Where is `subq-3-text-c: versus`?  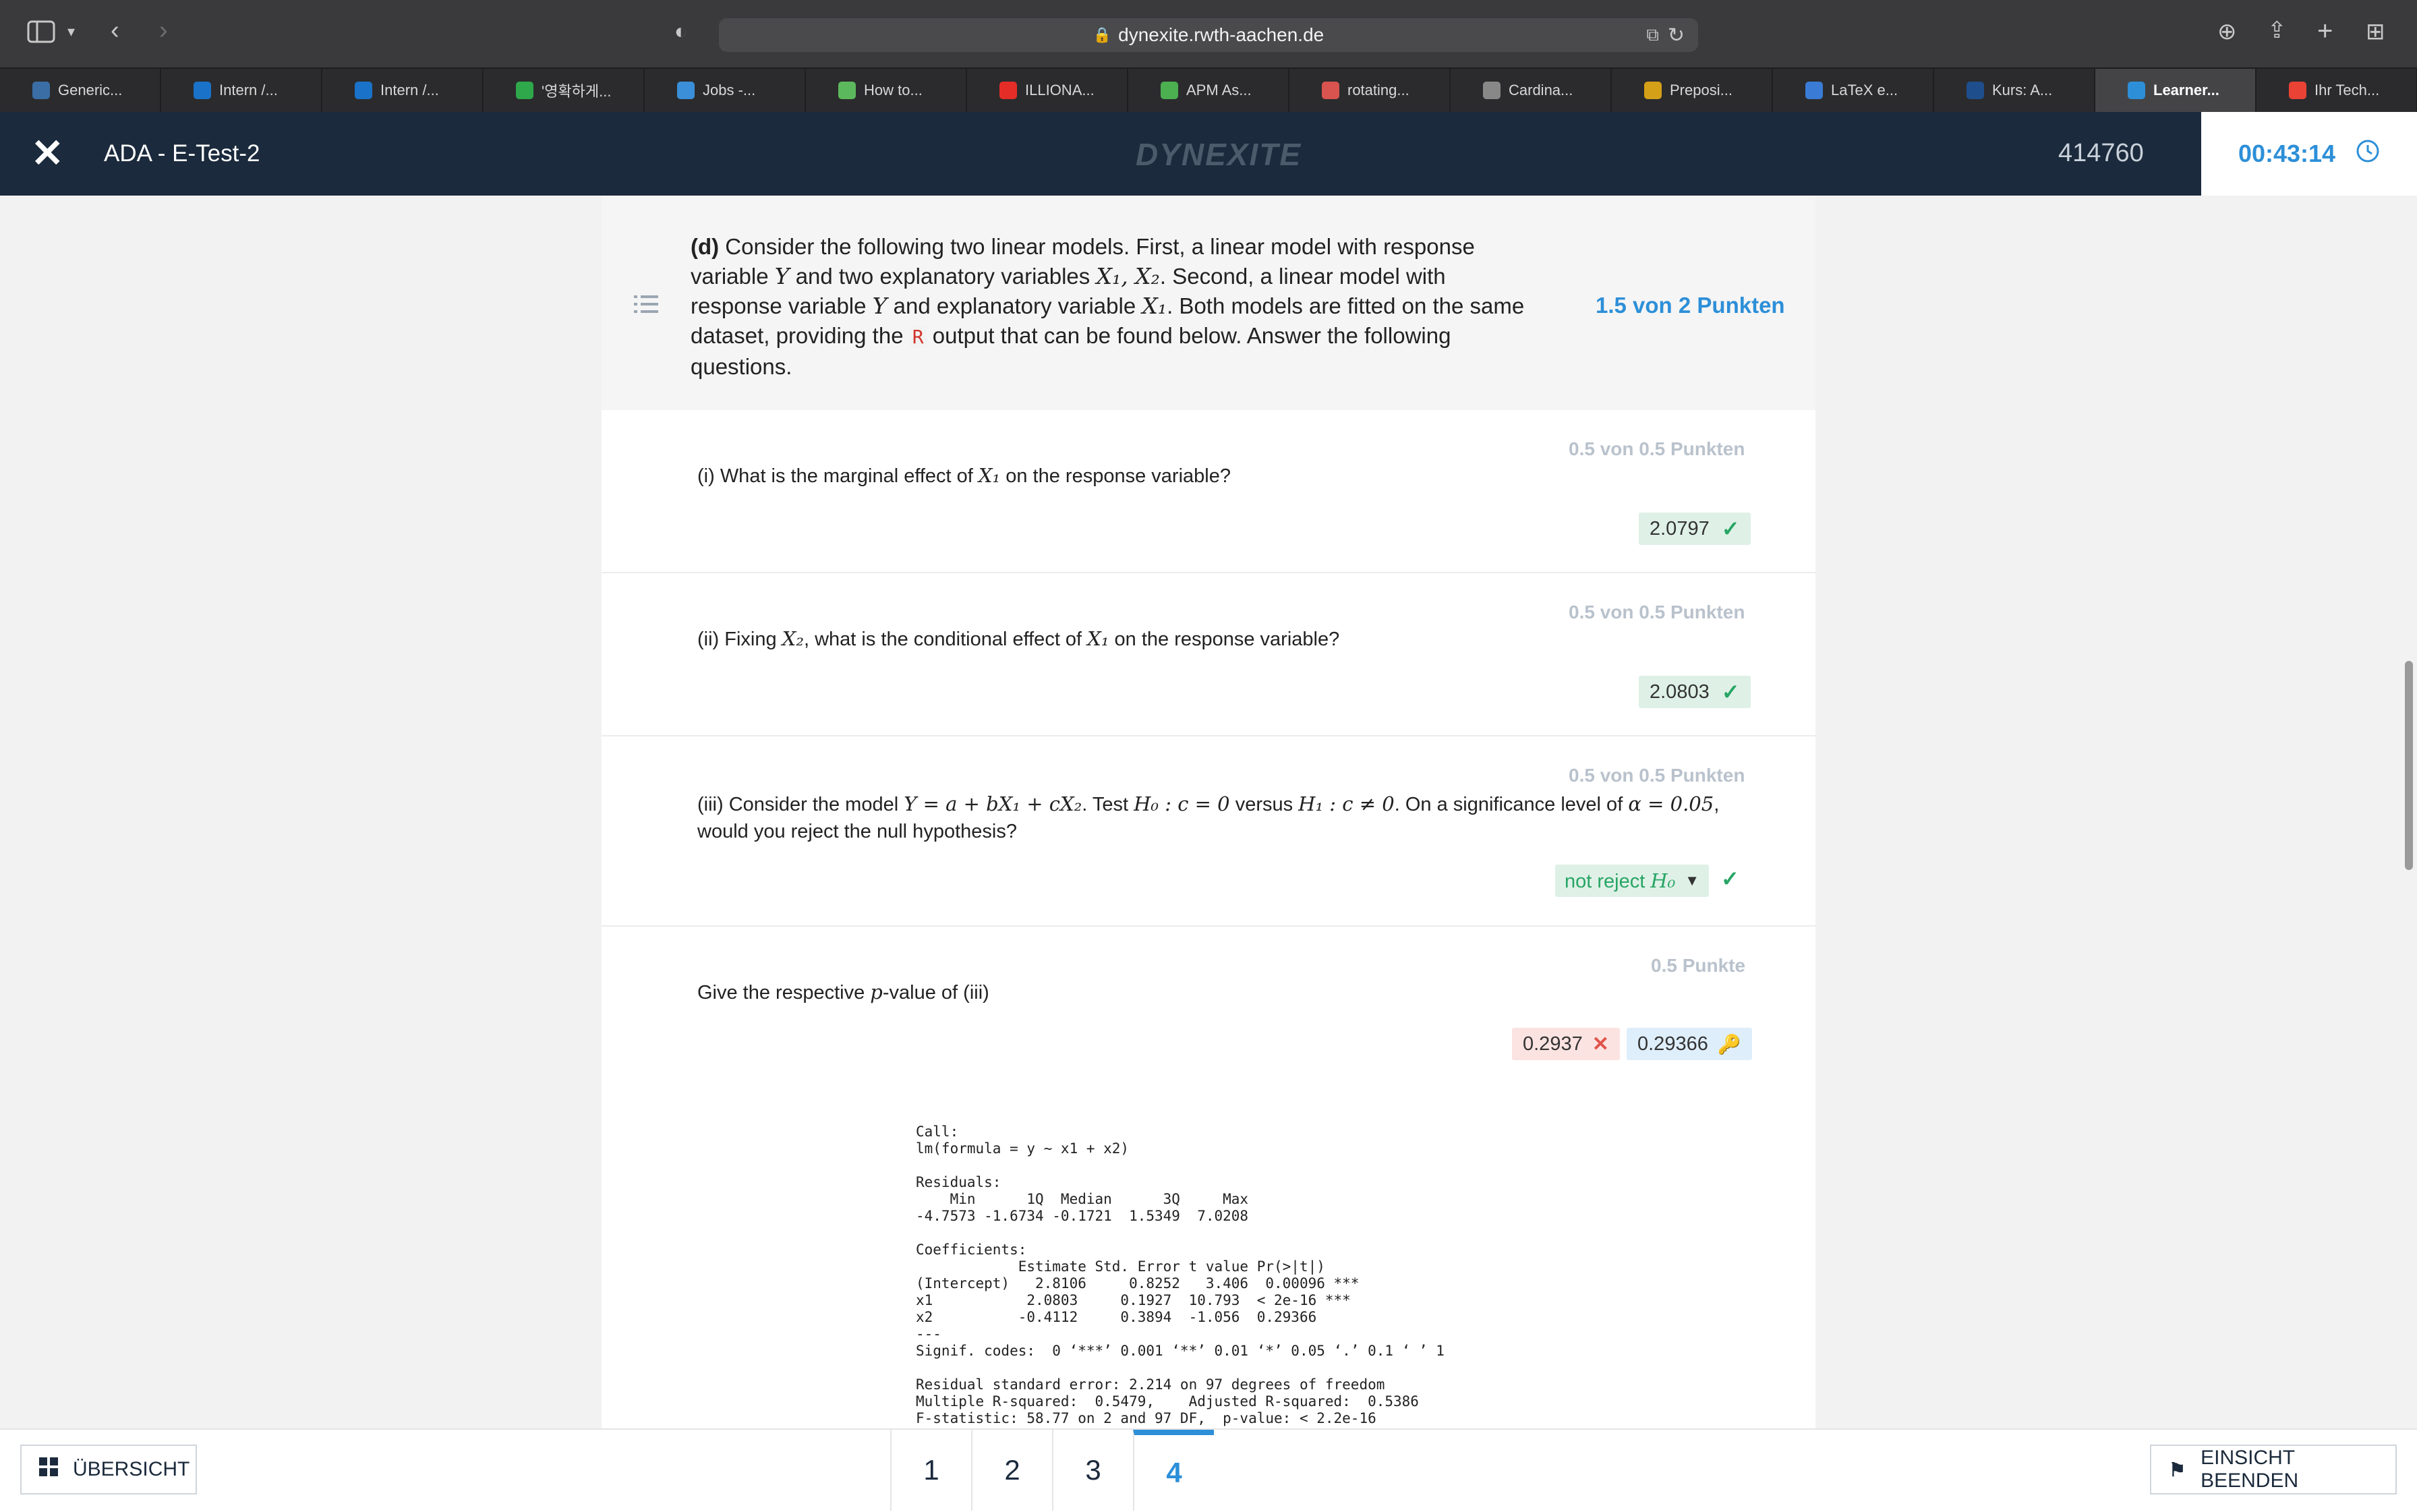 subq-3-text-c: versus is located at coordinates (1264, 805).